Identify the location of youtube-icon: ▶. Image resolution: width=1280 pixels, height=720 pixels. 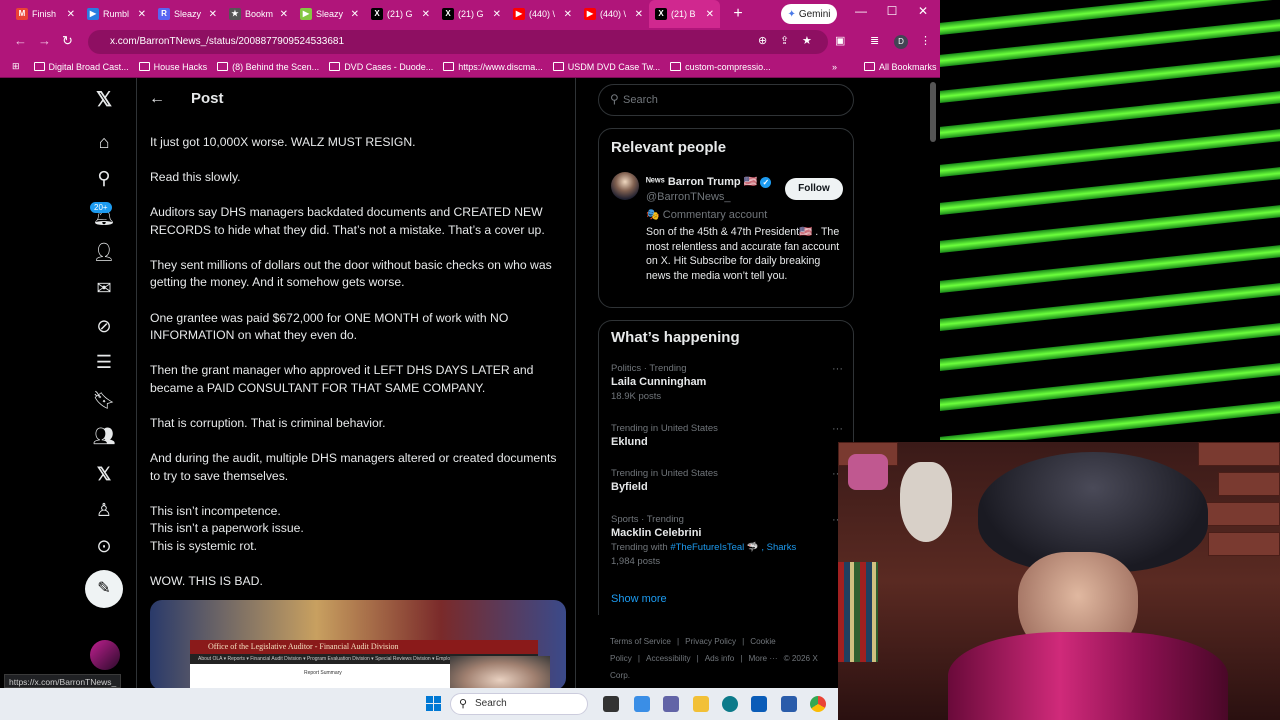
(519, 14).